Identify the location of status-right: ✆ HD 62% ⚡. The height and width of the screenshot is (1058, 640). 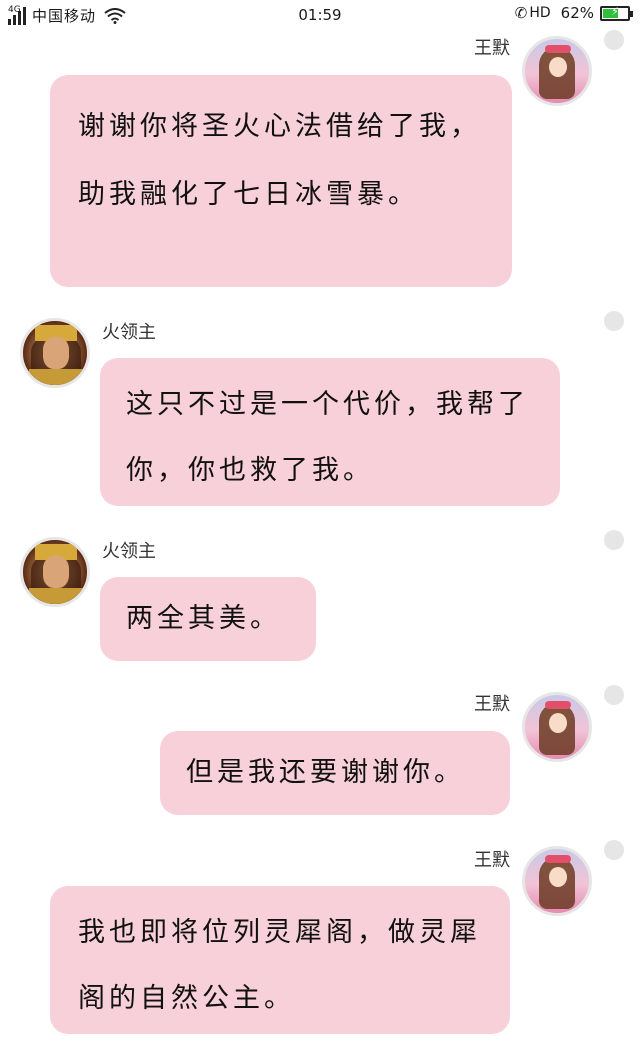
(573, 13).